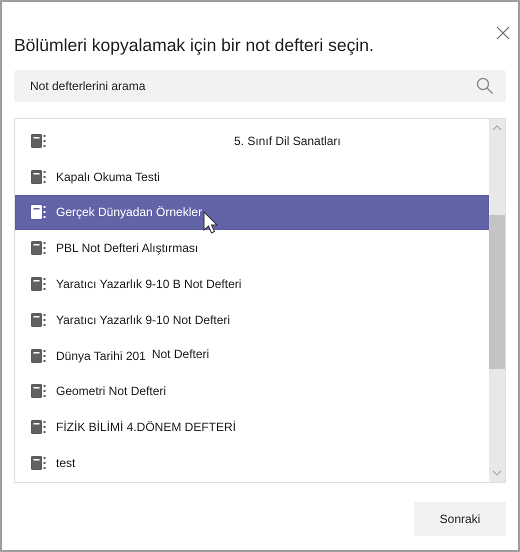  Describe the element at coordinates (460, 519) in the screenshot. I see `next-button: Sonraki` at that location.